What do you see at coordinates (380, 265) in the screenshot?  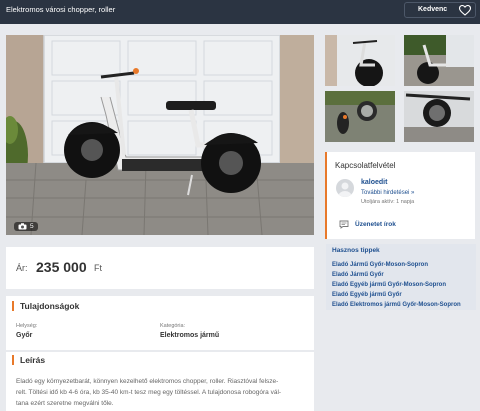 I see `tip-link: Eladó Jármű Győr-Moson-Sopron` at bounding box center [380, 265].